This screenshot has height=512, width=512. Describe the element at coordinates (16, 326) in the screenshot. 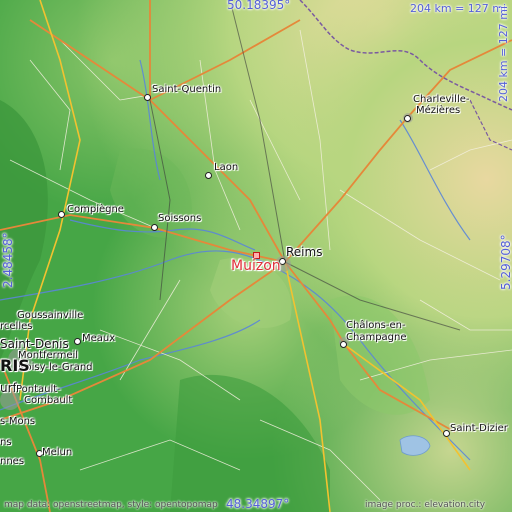

I see `city-label-celles: rcelles` at that location.